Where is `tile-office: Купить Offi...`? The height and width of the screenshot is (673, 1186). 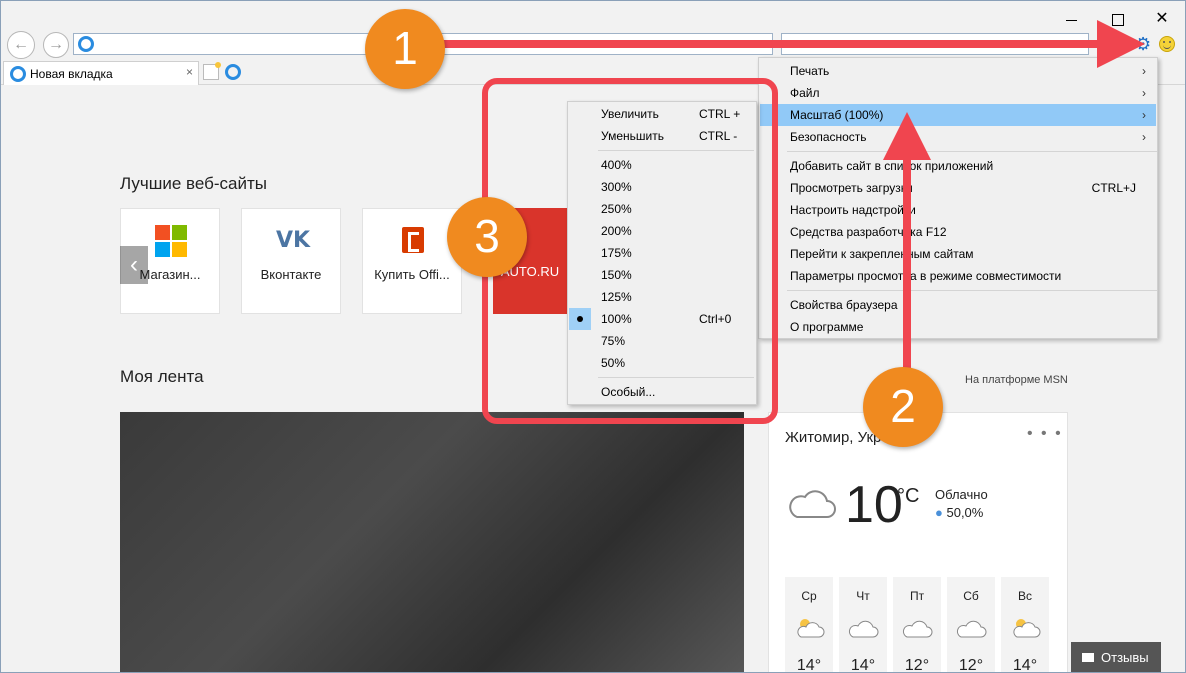
tile-office: Купить Offi... is located at coordinates (412, 261).